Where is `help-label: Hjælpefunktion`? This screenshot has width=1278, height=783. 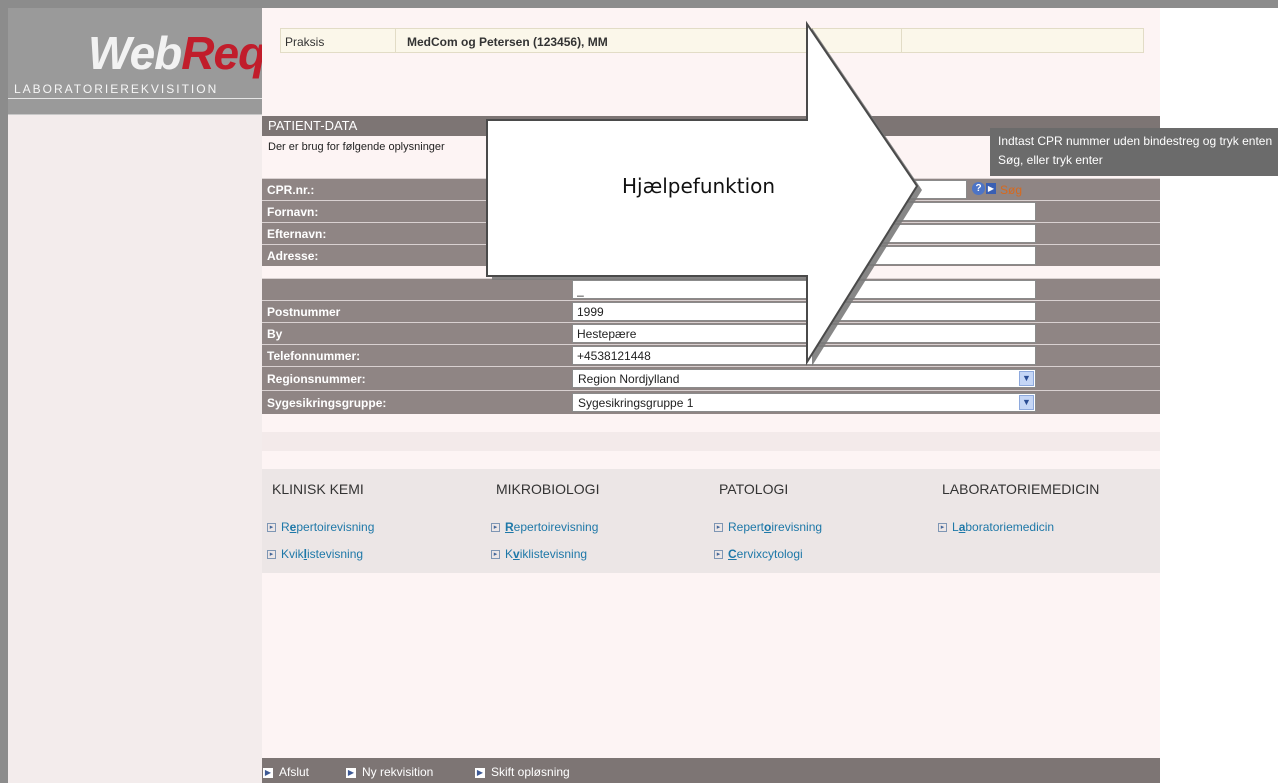
help-label: Hjælpefunktion is located at coordinates (699, 186).